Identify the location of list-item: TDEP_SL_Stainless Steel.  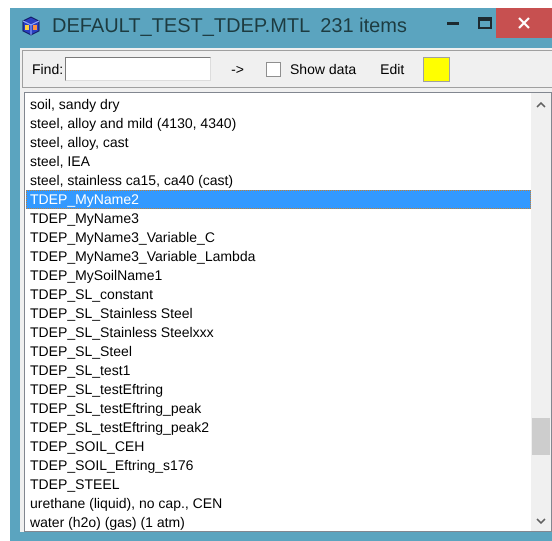
(278, 313).